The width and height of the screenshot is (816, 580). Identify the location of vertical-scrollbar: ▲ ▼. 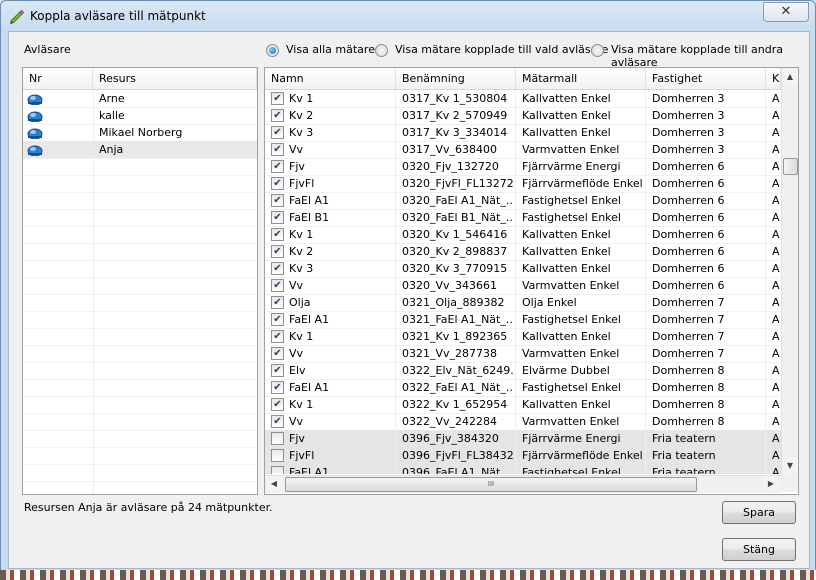
(789, 271).